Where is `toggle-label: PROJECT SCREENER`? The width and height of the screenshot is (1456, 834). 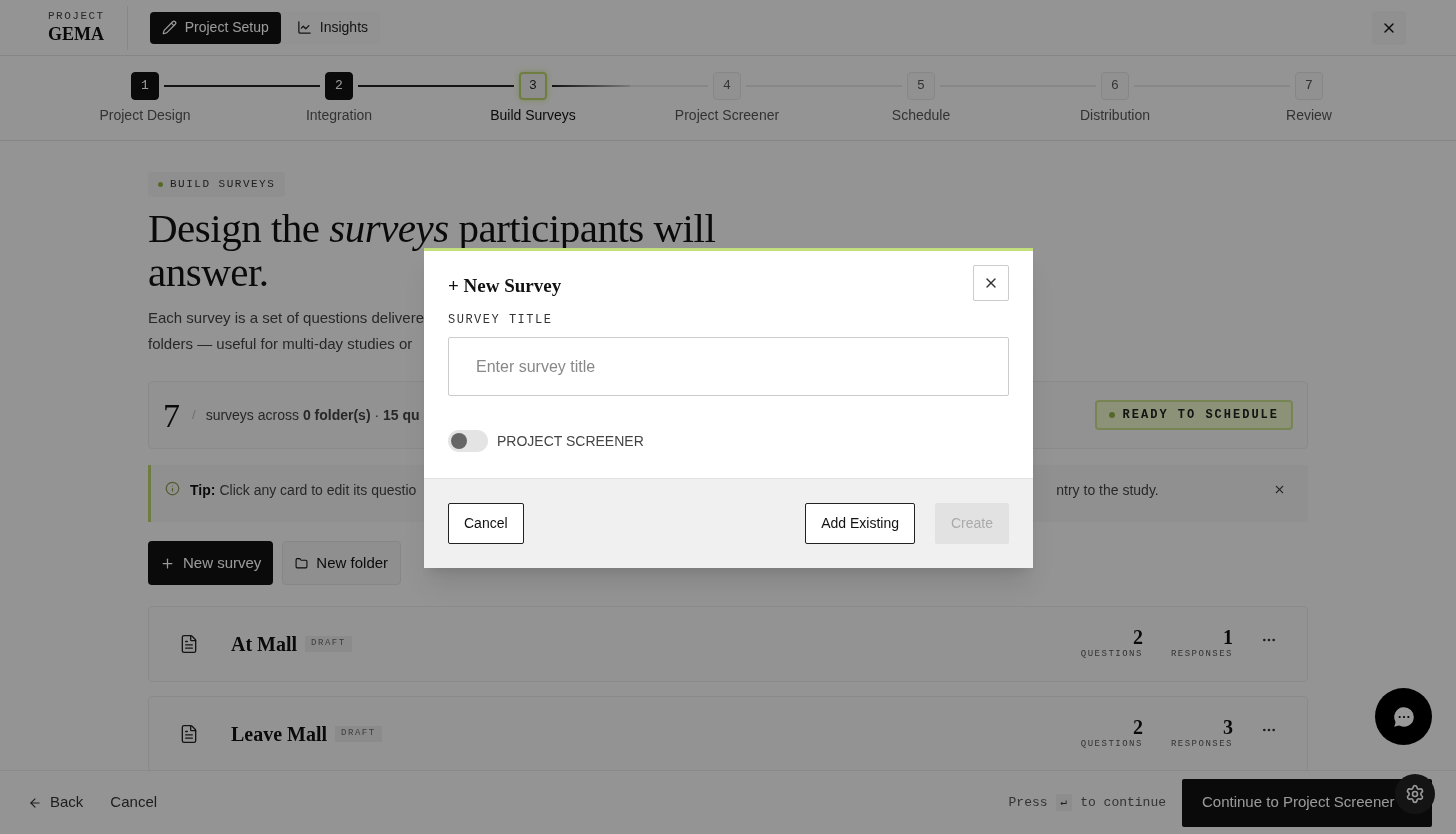
toggle-label: PROJECT SCREENER is located at coordinates (570, 441).